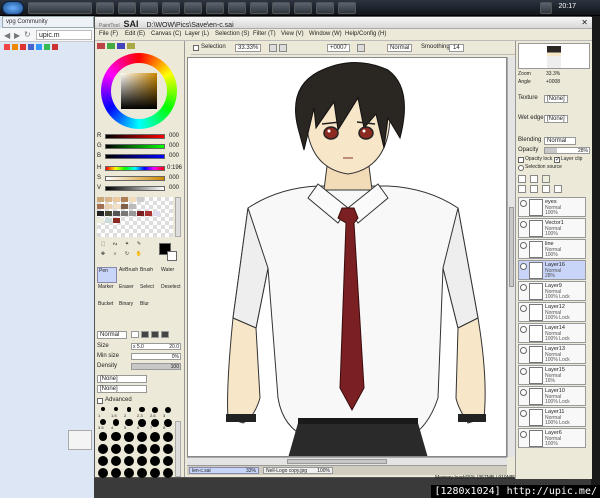  Describe the element at coordinates (139, 246) in the screenshot. I see `eyedropper-icon: ✎` at that location.